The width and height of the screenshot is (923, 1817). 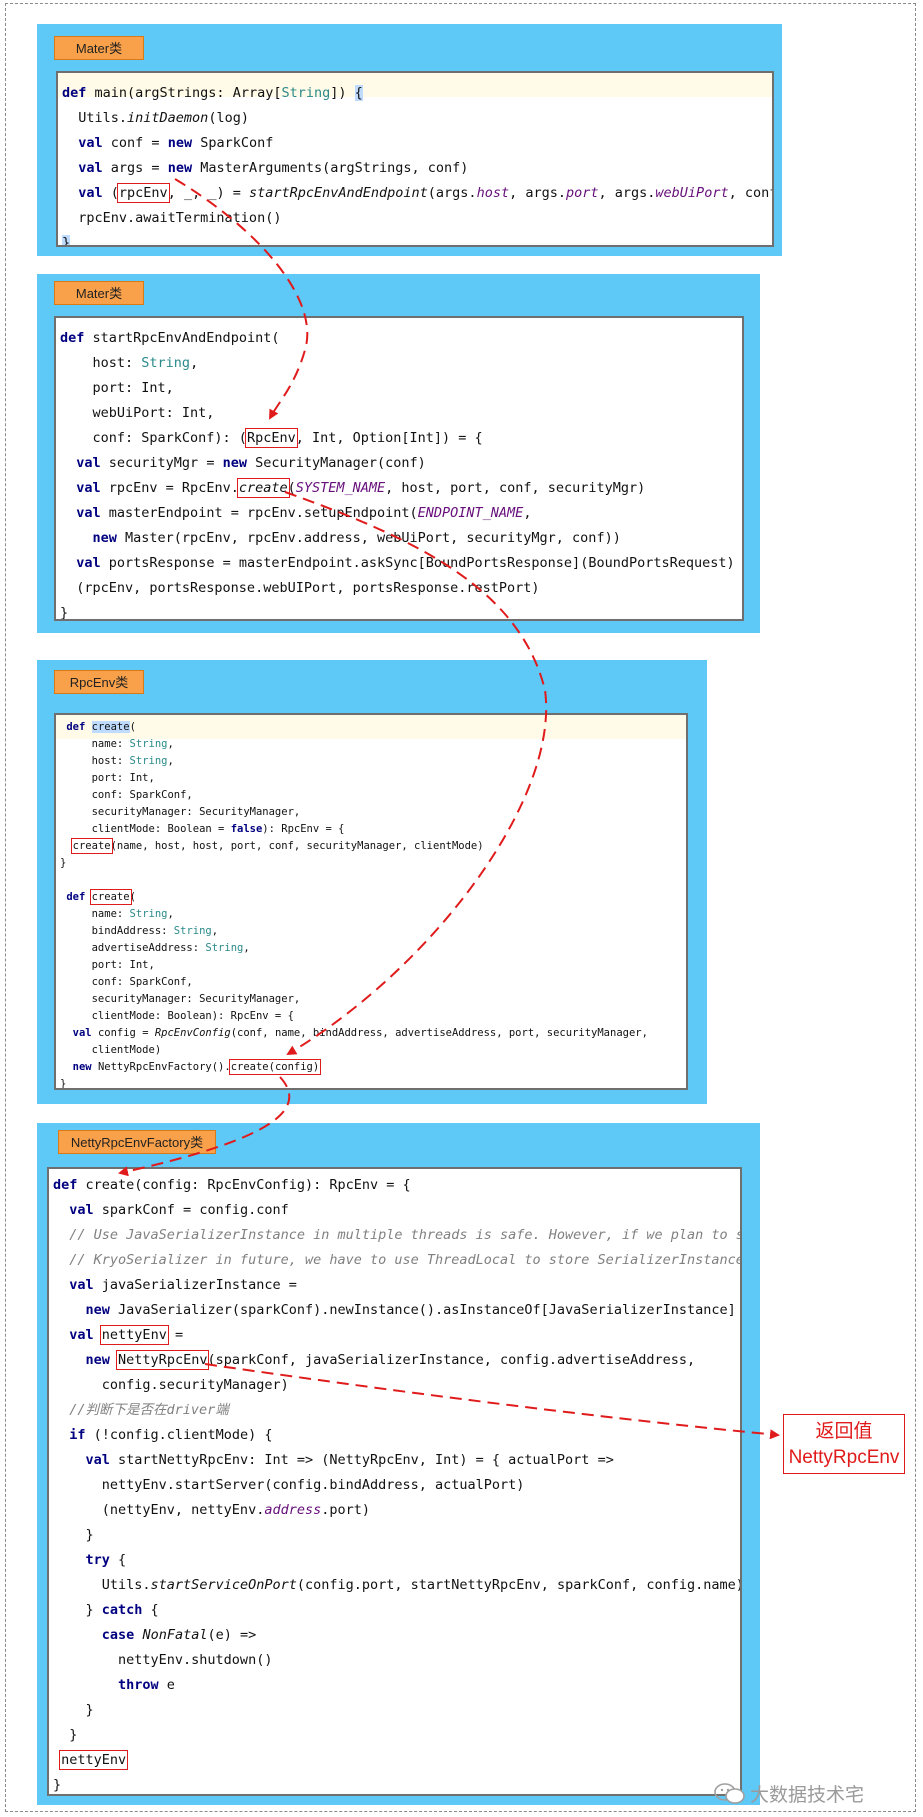 What do you see at coordinates (204, 1126) in the screenshot?
I see `arrow-factory-create-to-netty-create` at bounding box center [204, 1126].